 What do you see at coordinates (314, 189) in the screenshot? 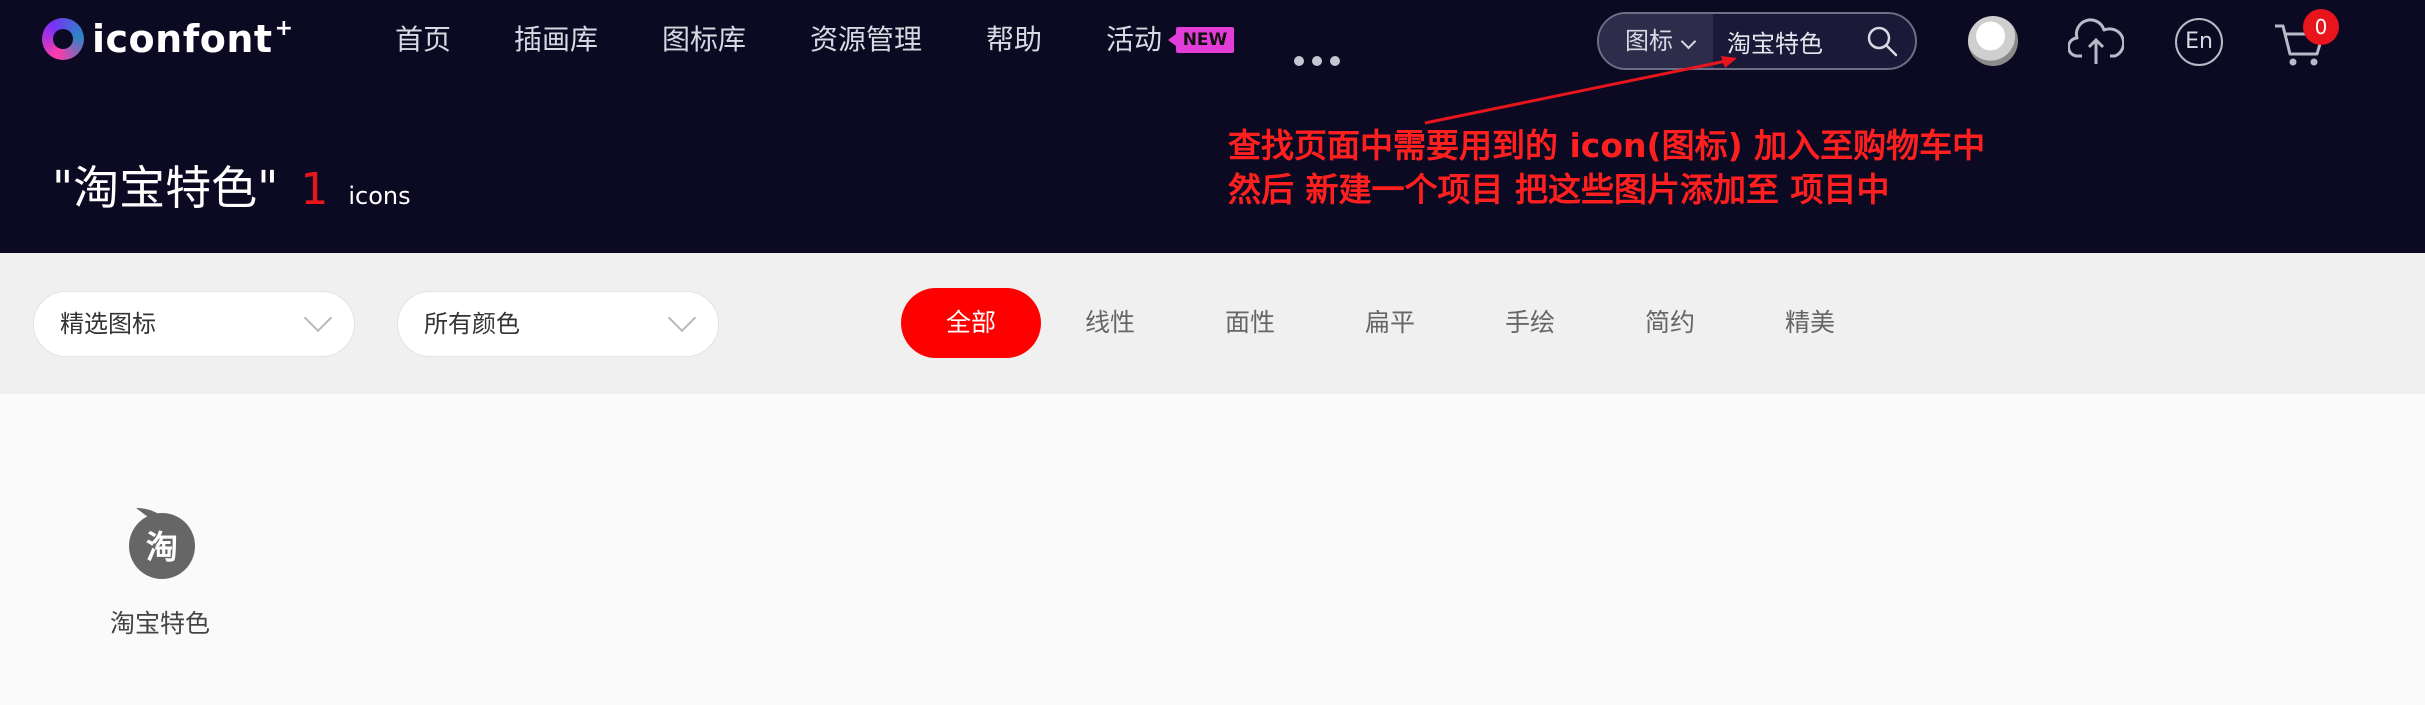
I see `result-count: 1` at bounding box center [314, 189].